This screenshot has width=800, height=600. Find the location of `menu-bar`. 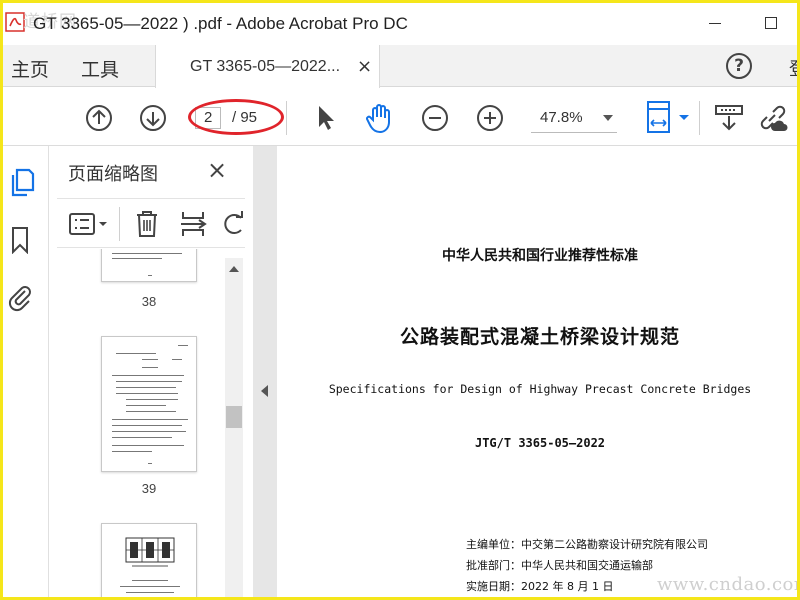

menu-bar is located at coordinates (400, 66).